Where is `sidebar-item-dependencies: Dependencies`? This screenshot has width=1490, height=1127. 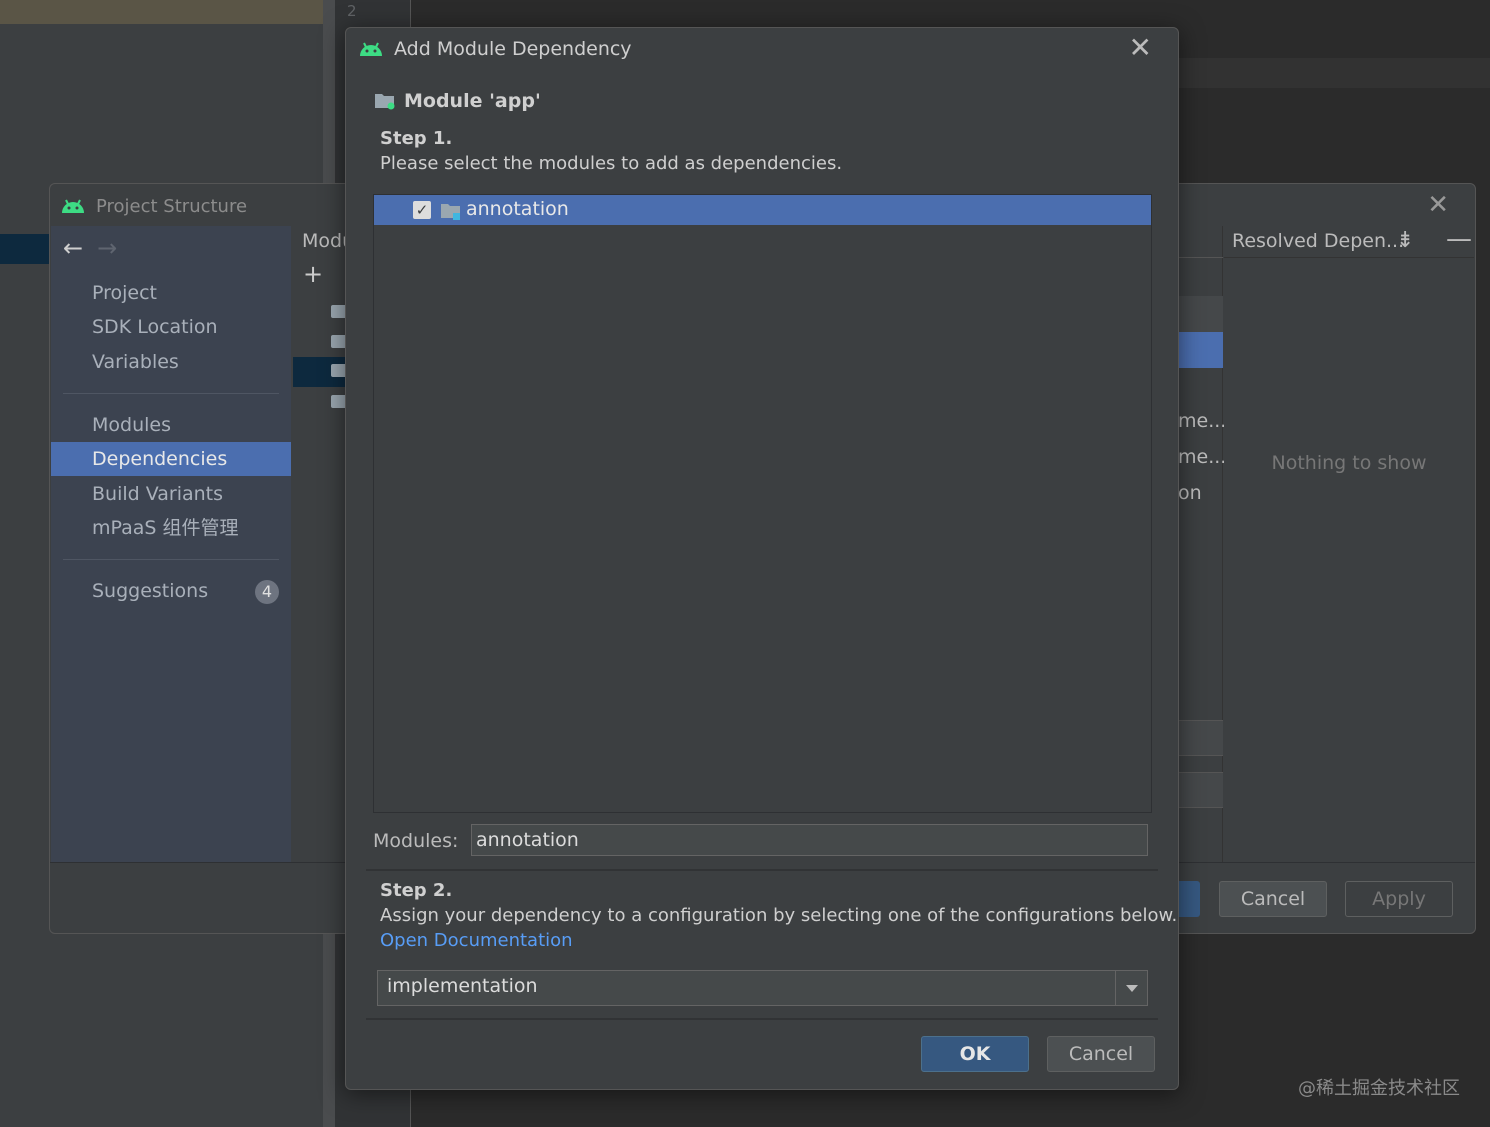 sidebar-item-dependencies: Dependencies is located at coordinates (171, 459).